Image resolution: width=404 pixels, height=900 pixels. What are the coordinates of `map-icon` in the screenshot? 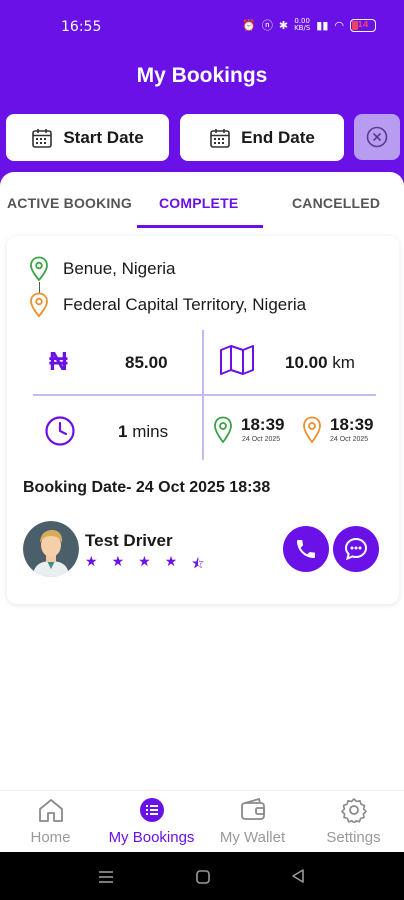 It's located at (237, 360).